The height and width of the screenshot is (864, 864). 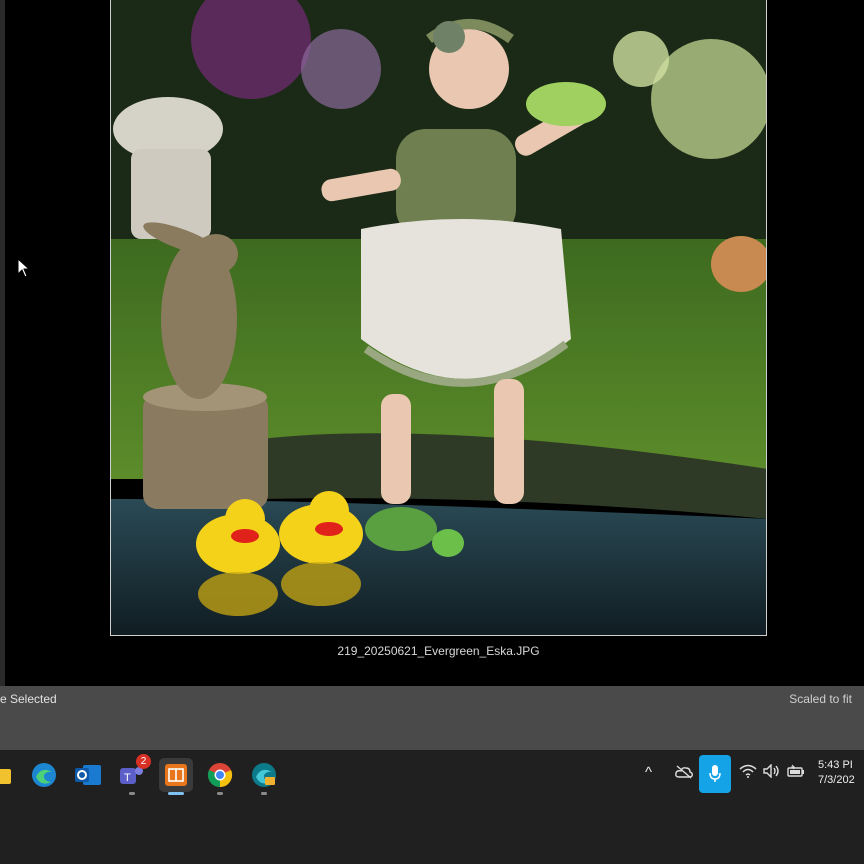 What do you see at coordinates (836, 780) in the screenshot?
I see `clock-date: 7/3/202` at bounding box center [836, 780].